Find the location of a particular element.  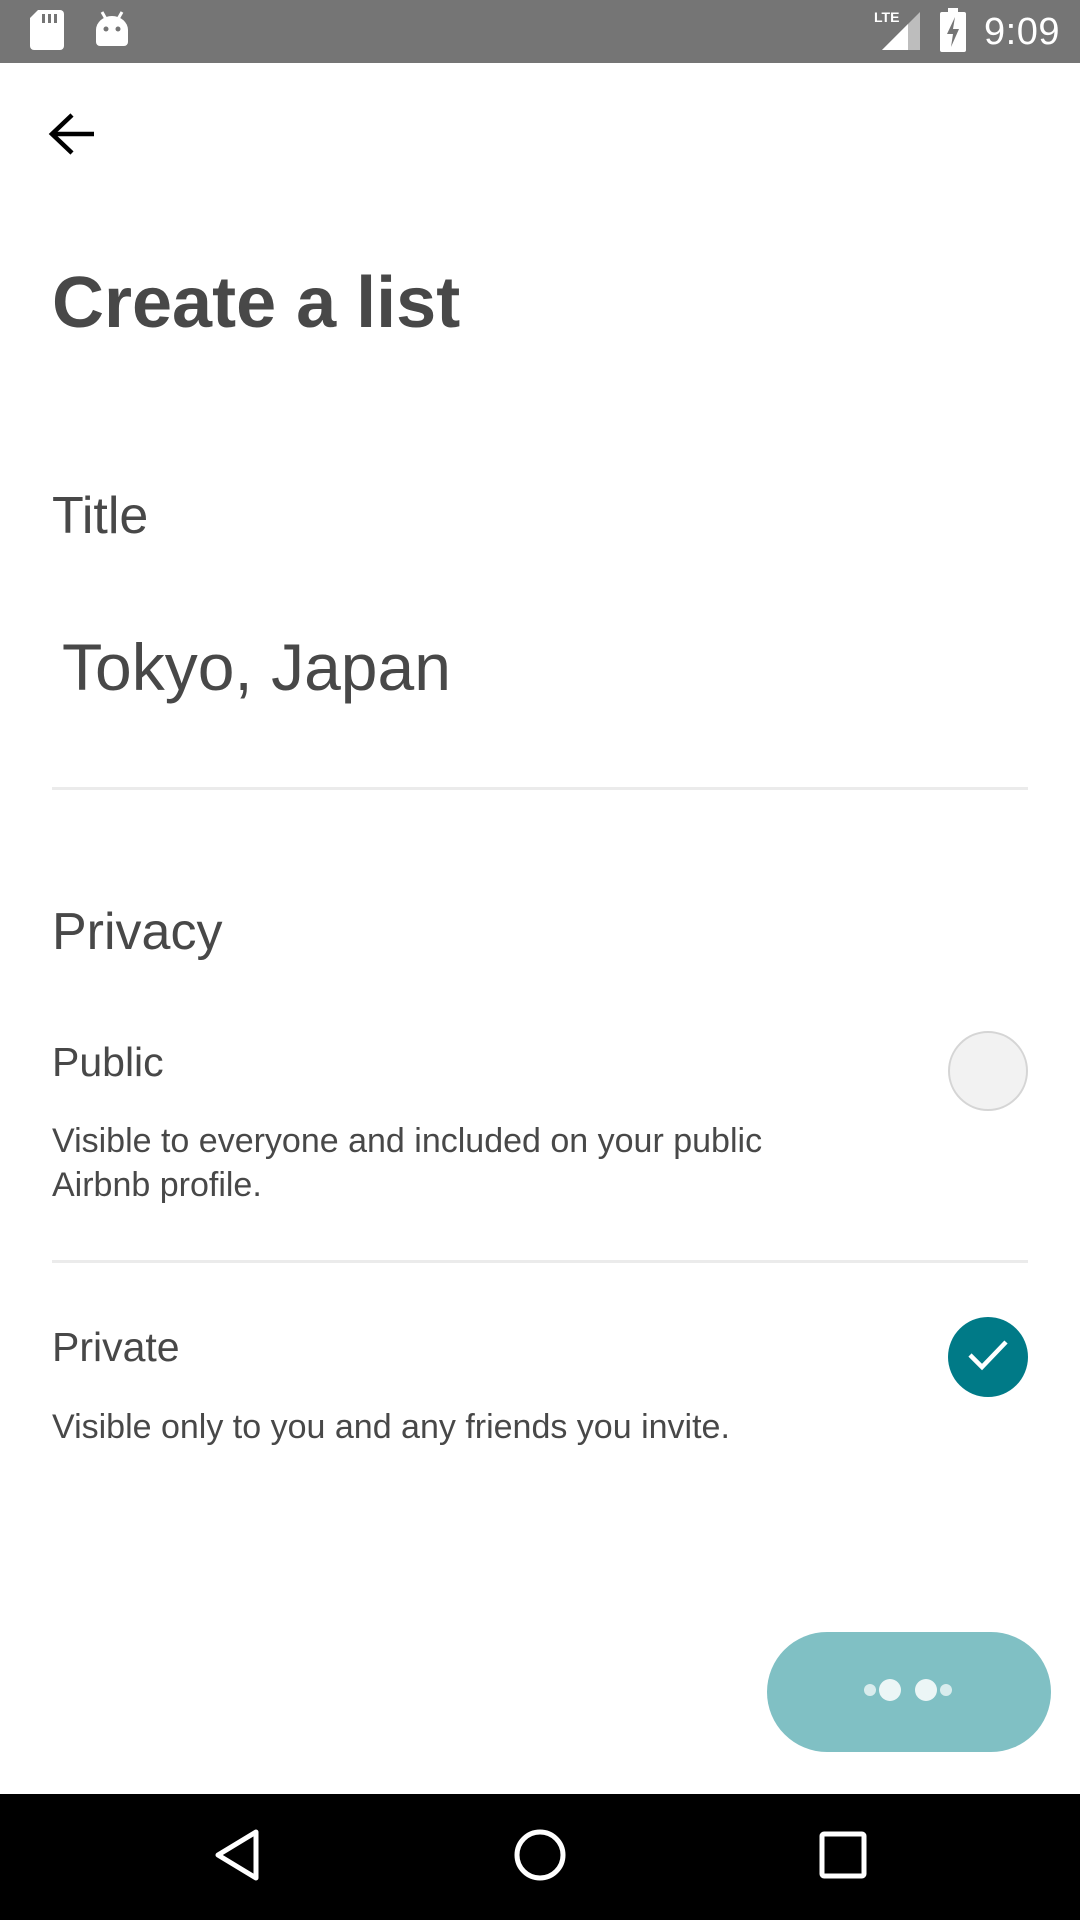

nav-back-button is located at coordinates (237, 1857).